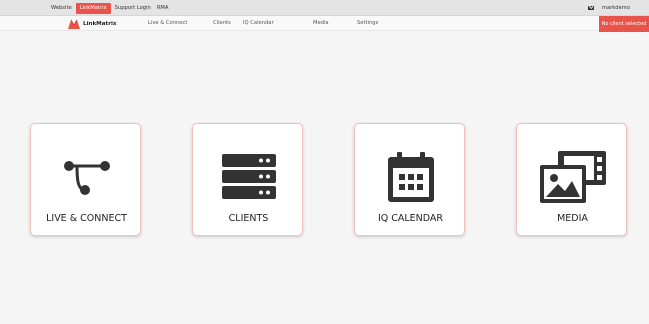  I want to click on linkmatrix-logo-icon, so click(74, 24).